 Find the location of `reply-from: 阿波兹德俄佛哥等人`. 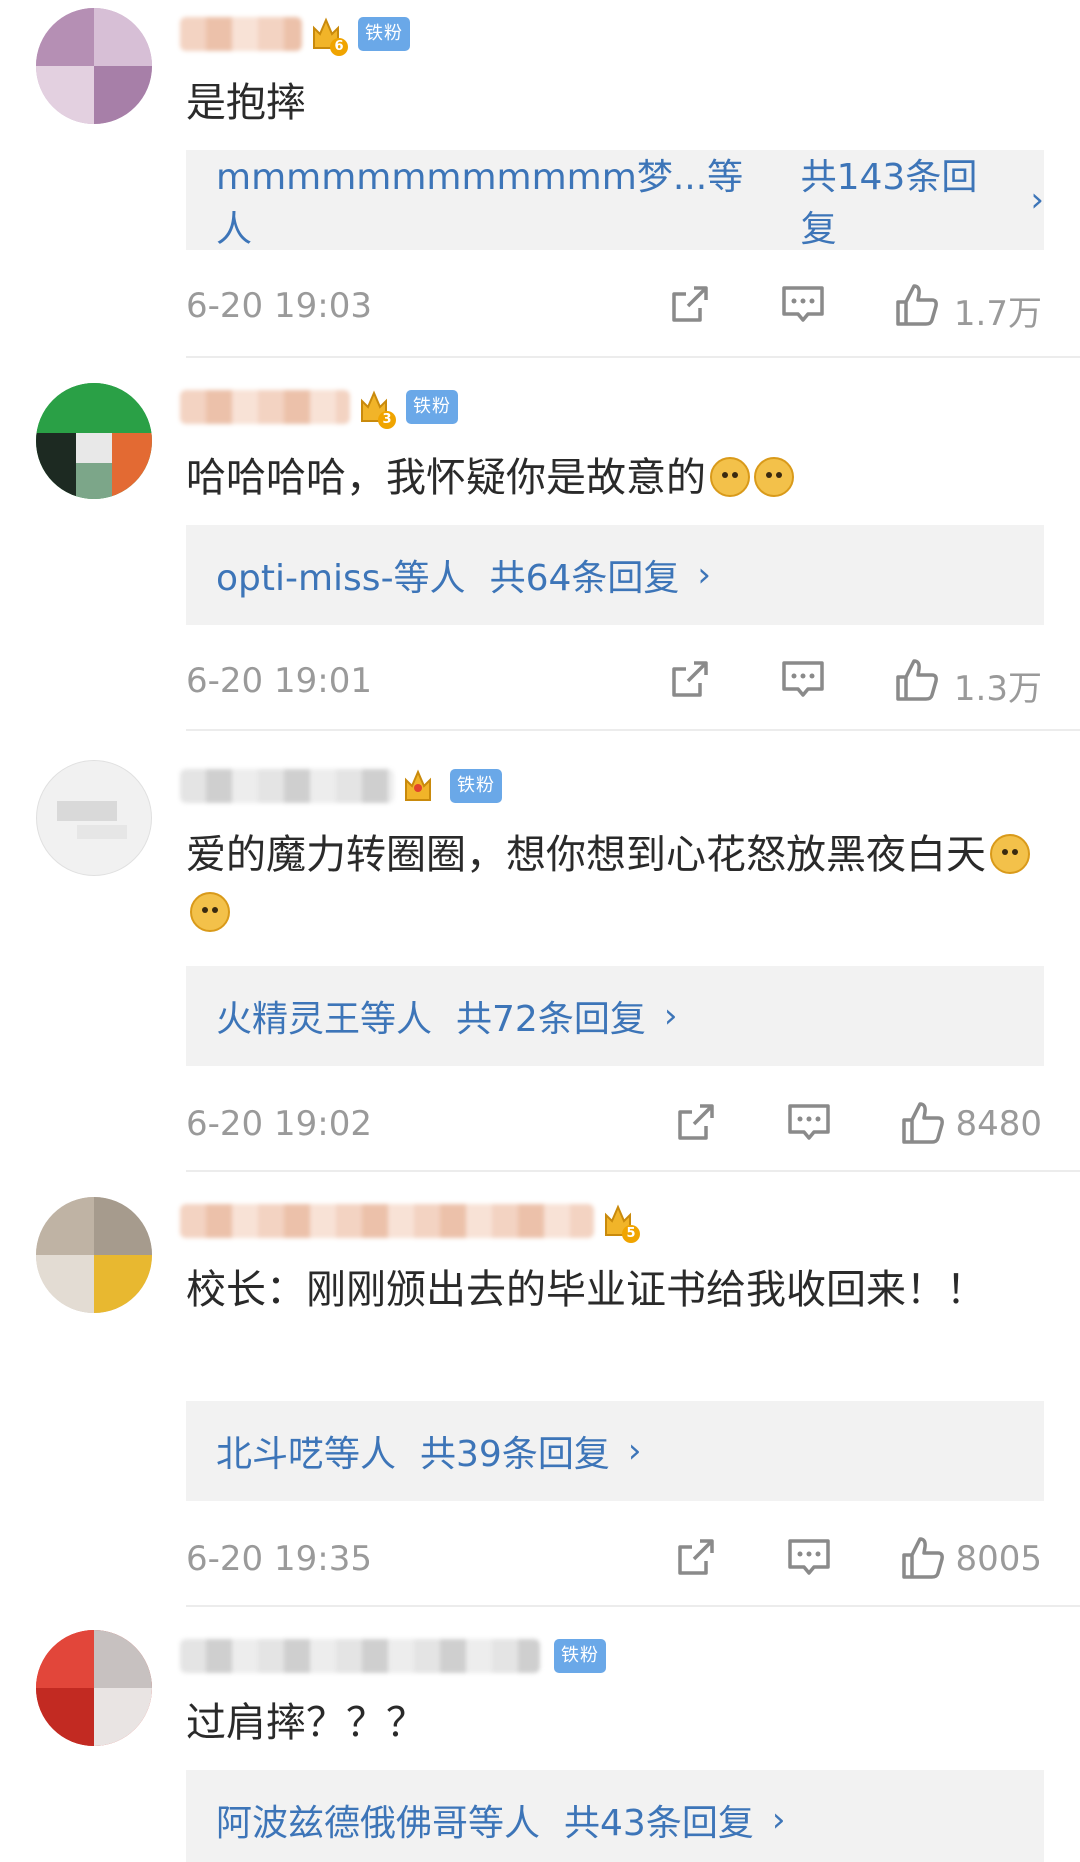

reply-from: 阿波兹德俄佛哥等人 is located at coordinates (378, 1823).